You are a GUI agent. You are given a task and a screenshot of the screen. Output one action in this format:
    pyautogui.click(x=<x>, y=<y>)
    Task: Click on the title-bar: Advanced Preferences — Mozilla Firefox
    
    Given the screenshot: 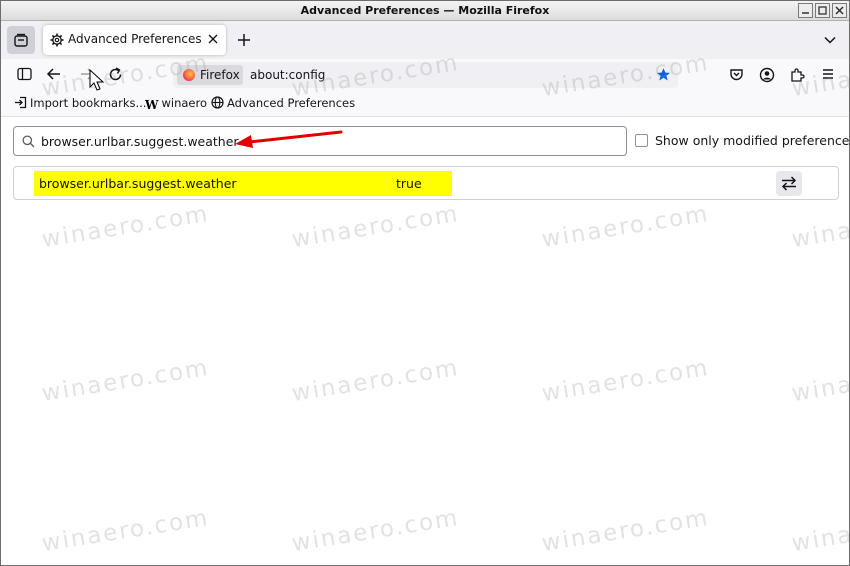 What is the action you would take?
    pyautogui.click(x=425, y=11)
    